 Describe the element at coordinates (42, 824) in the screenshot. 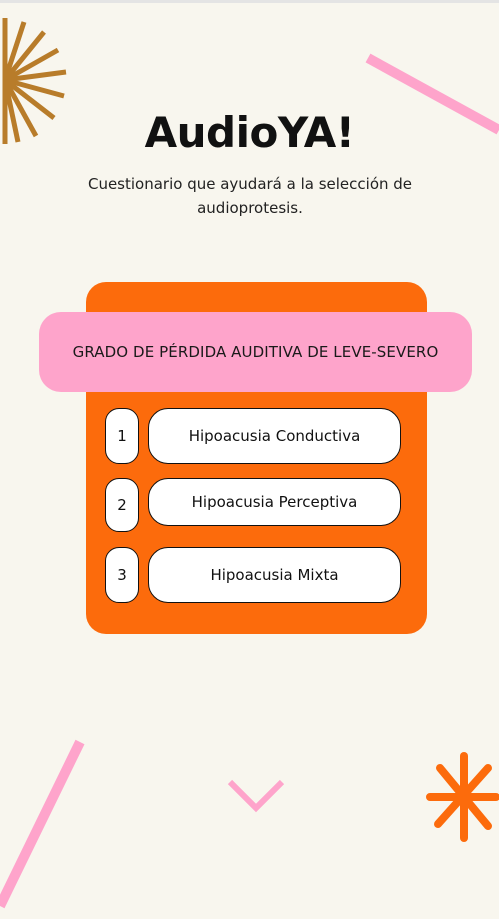

I see `pink-diagonal-decoration` at that location.